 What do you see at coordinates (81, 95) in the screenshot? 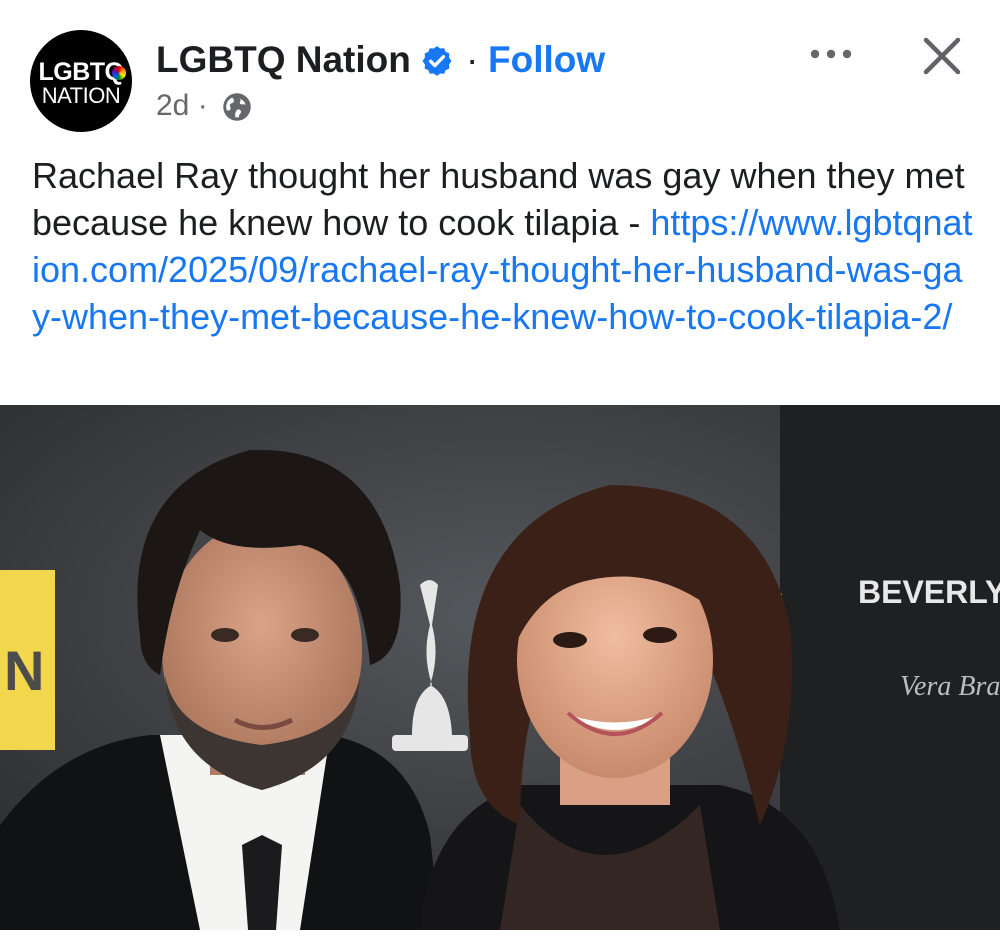
I see `avatar-logo-line2: NATION` at bounding box center [81, 95].